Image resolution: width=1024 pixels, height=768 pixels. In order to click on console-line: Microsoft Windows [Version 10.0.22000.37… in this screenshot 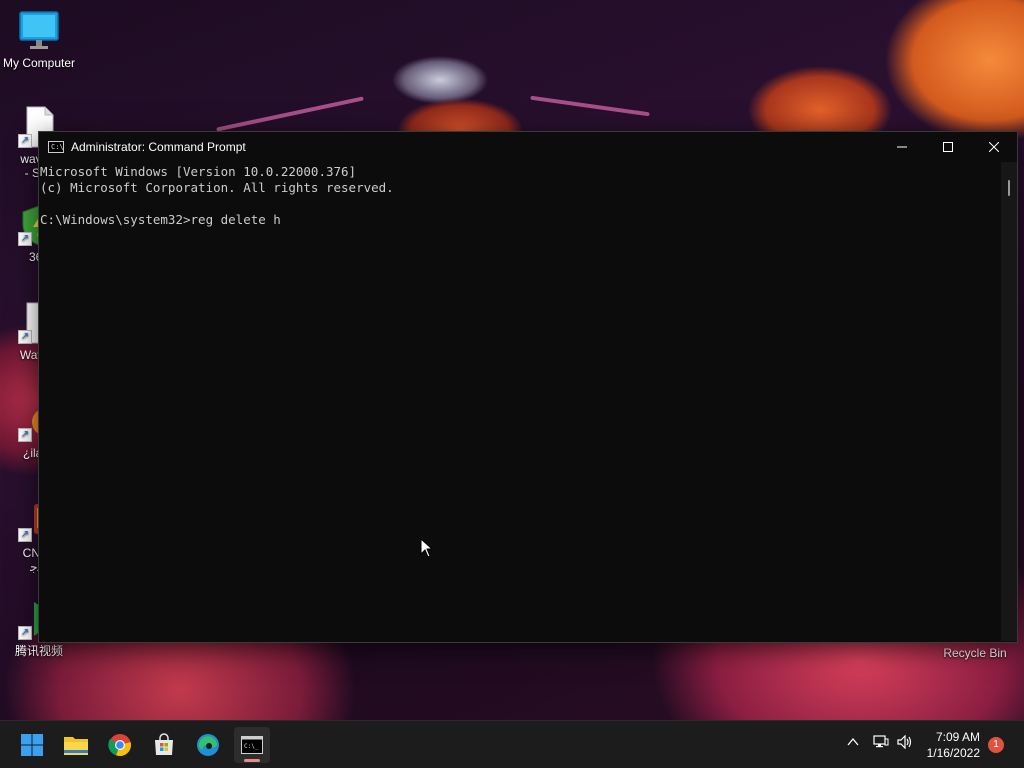, I will do `click(198, 171)`.